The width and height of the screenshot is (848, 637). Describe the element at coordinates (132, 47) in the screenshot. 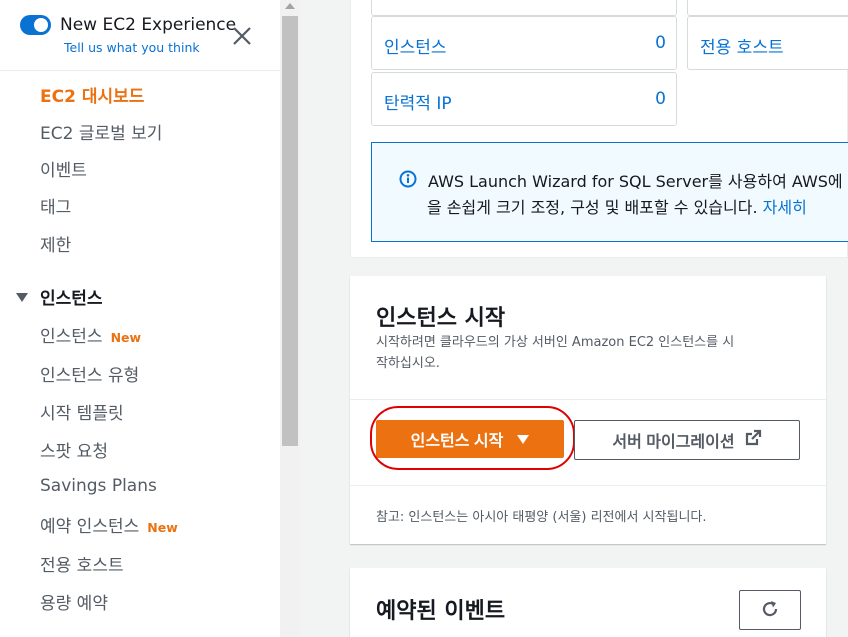

I see `feedback-link: Tell us what you think` at that location.